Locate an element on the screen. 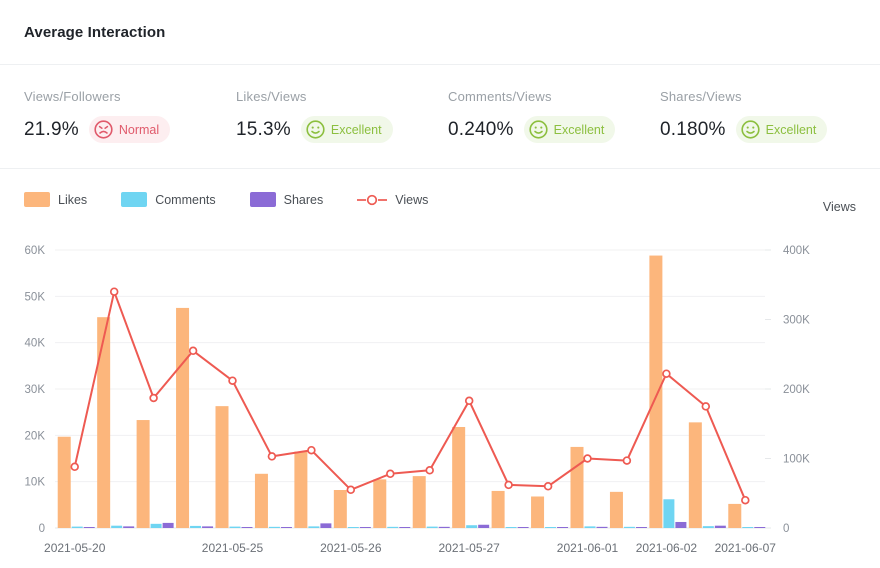 The image size is (880, 568). metric-label: Likes/Views is located at coordinates (271, 96).